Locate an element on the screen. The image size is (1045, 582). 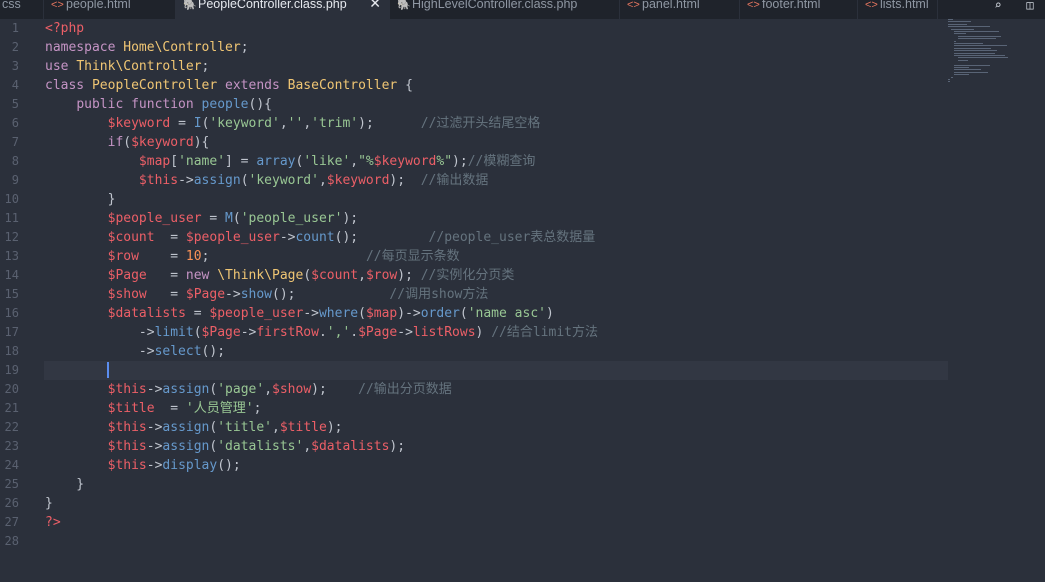
tab-label: footer.html is located at coordinates (791, 5).